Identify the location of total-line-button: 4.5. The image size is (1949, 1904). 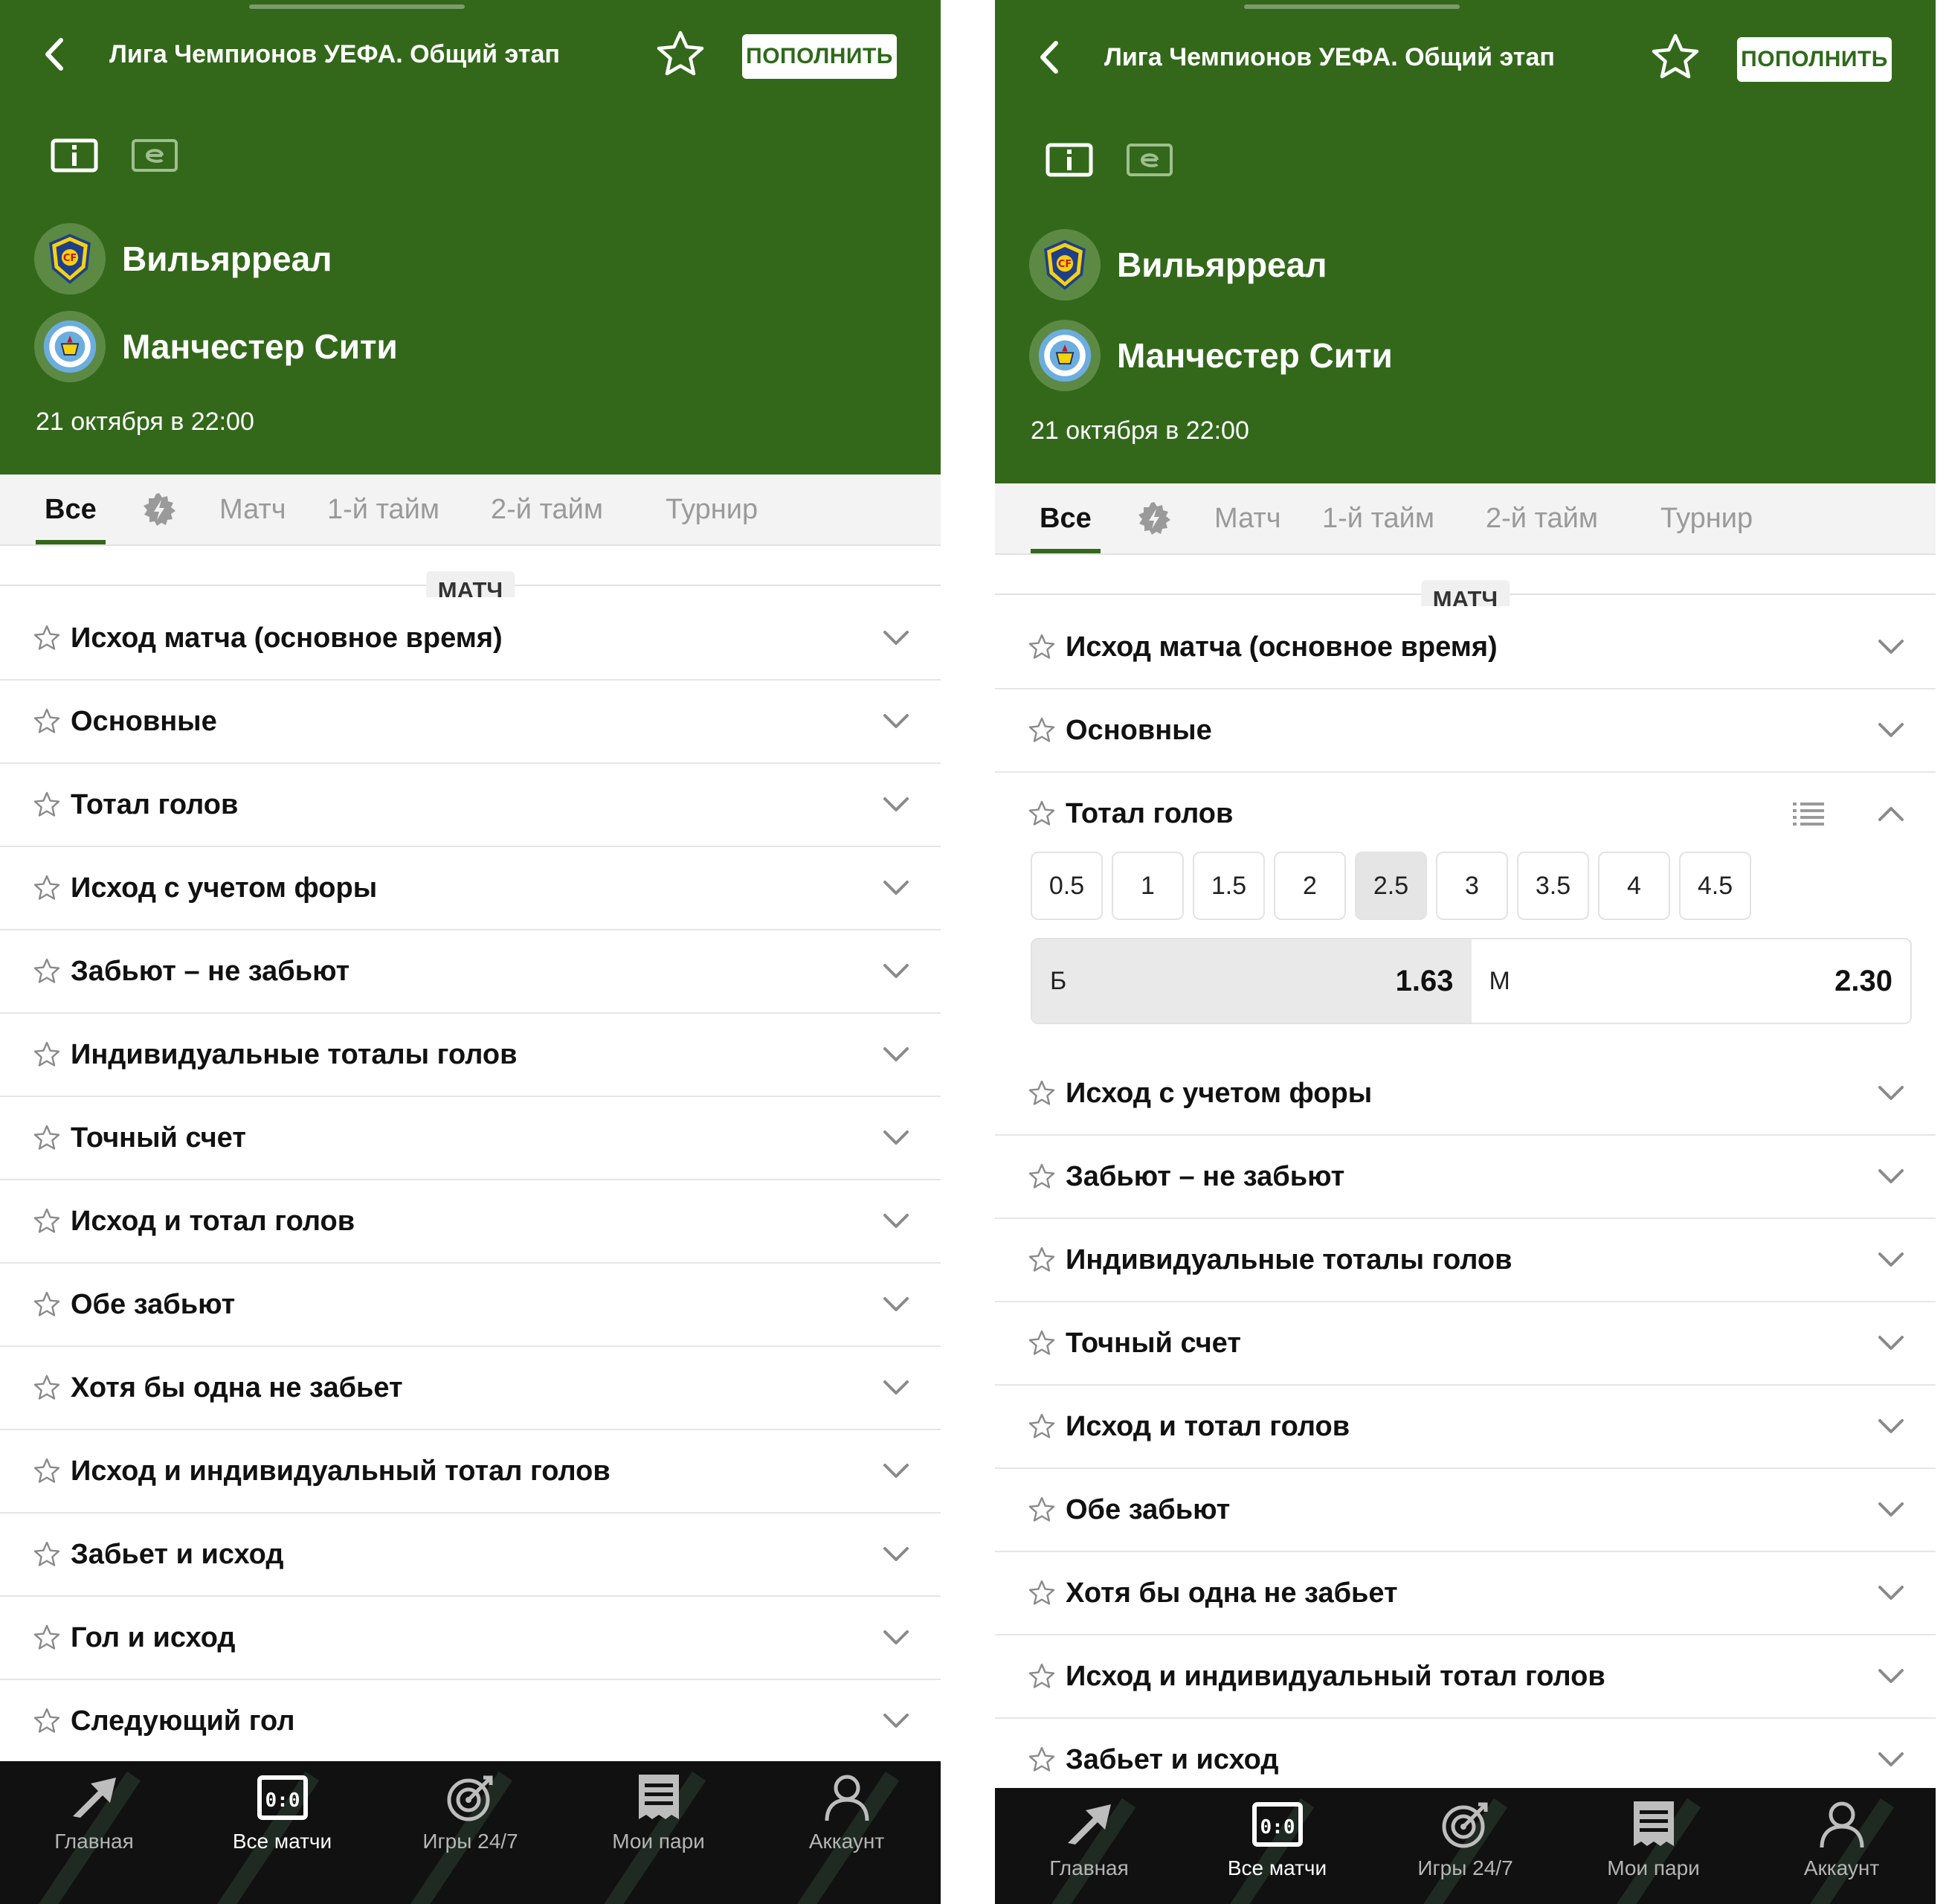
(1715, 886).